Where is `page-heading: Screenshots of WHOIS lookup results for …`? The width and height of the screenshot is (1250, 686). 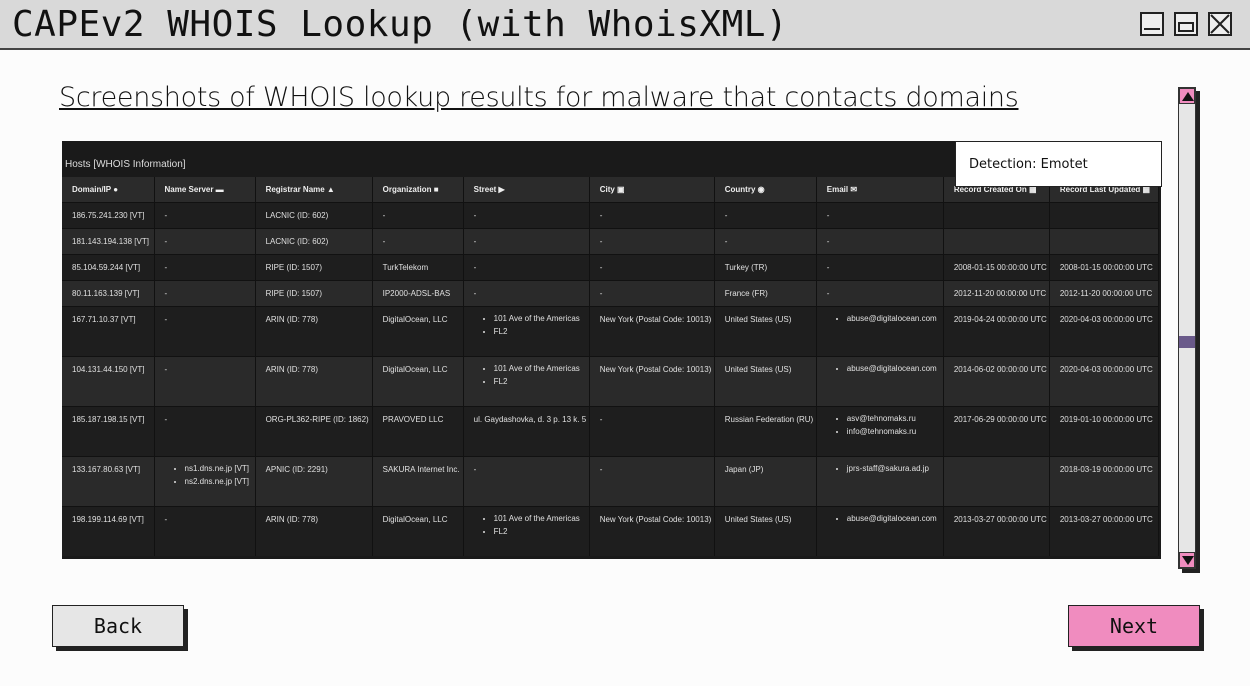 page-heading: Screenshots of WHOIS lookup results for … is located at coordinates (539, 97).